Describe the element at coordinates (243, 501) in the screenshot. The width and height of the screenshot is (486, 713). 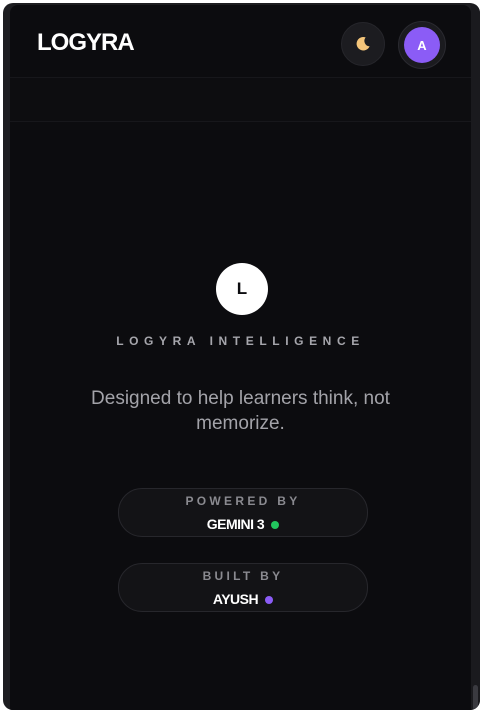
I see `powered-by-label: POWERED BY` at that location.